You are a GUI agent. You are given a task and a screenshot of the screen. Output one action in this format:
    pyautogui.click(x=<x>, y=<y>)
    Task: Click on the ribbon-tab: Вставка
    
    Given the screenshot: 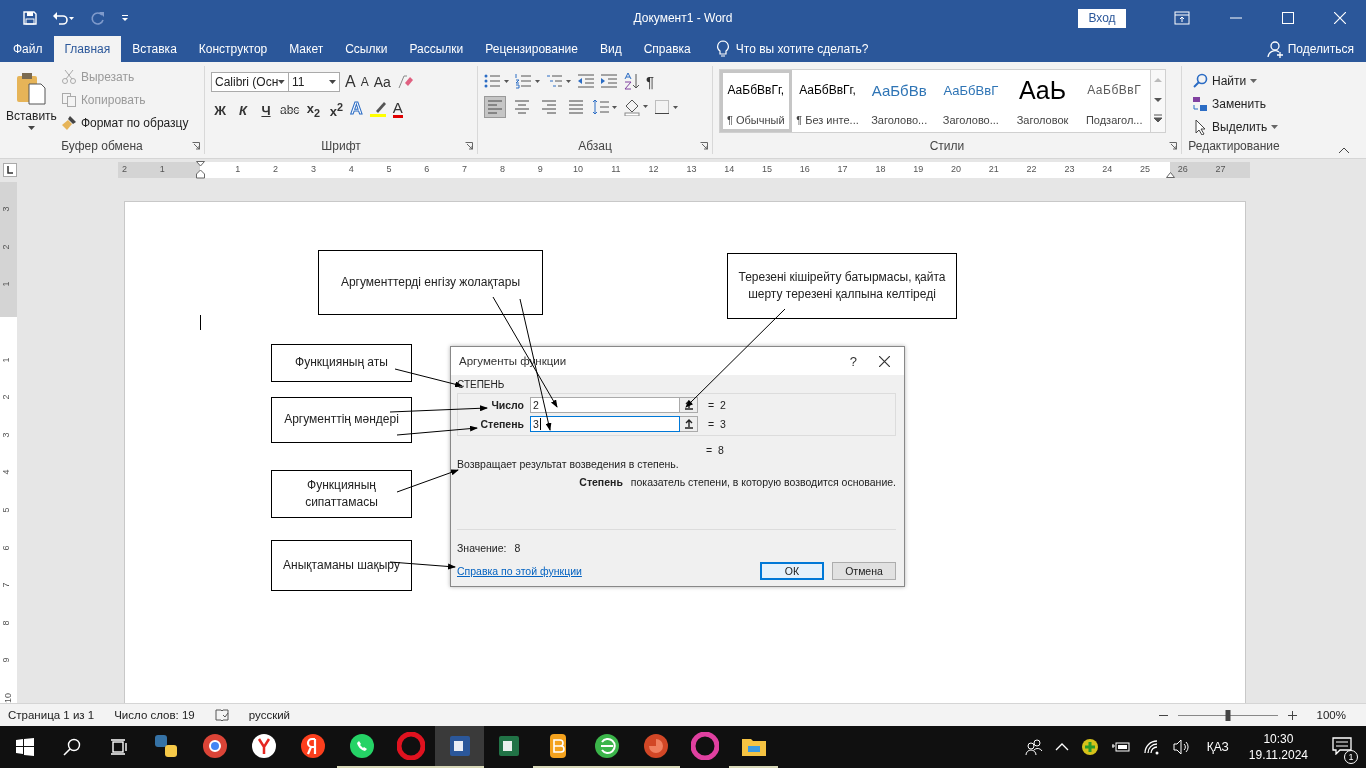 What is the action you would take?
    pyautogui.click(x=154, y=49)
    